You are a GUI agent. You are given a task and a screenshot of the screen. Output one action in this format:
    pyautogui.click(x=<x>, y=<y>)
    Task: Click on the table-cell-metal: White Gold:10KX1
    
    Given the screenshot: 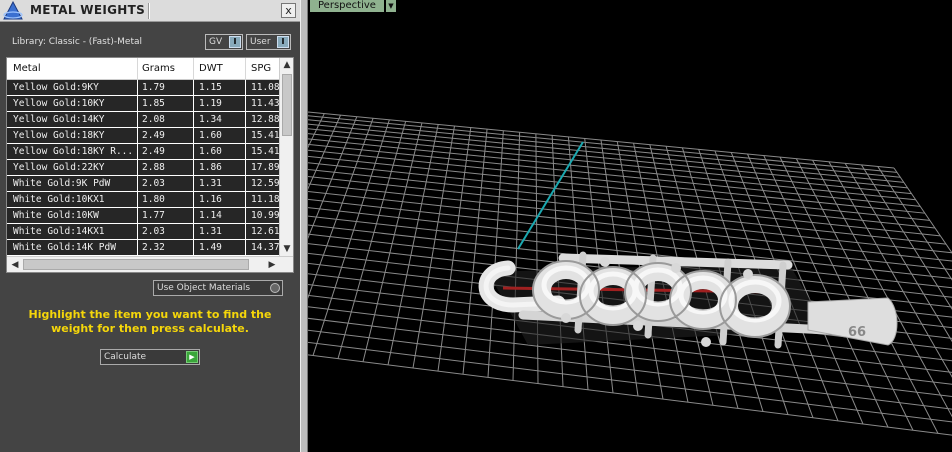 What is the action you would take?
    pyautogui.click(x=59, y=199)
    